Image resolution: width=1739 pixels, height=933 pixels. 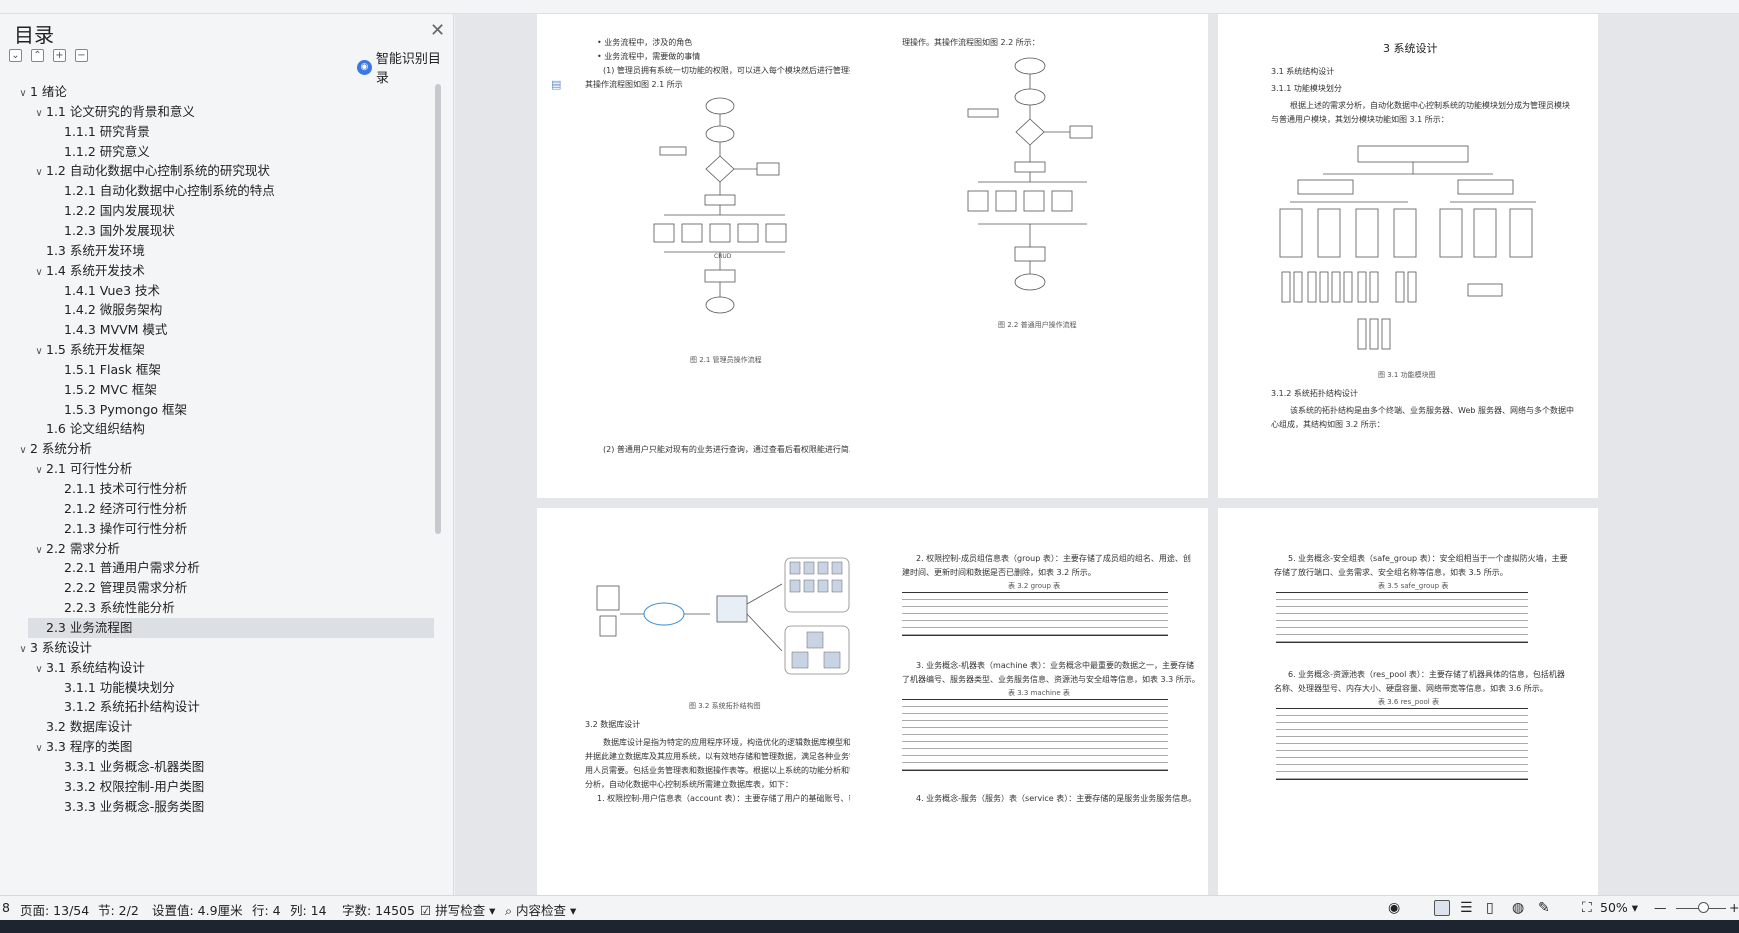 I want to click on toc-item: 3.1.2 系统拓扑结构设计, so click(x=217, y=707).